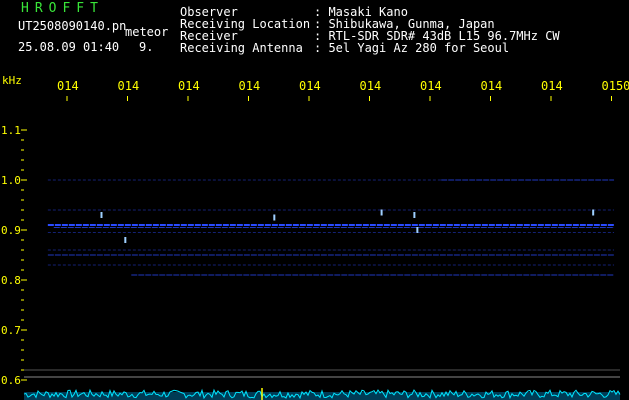 This screenshot has height=400, width=629. Describe the element at coordinates (11, 380) in the screenshot. I see `y-tick-label: 0.6` at that location.